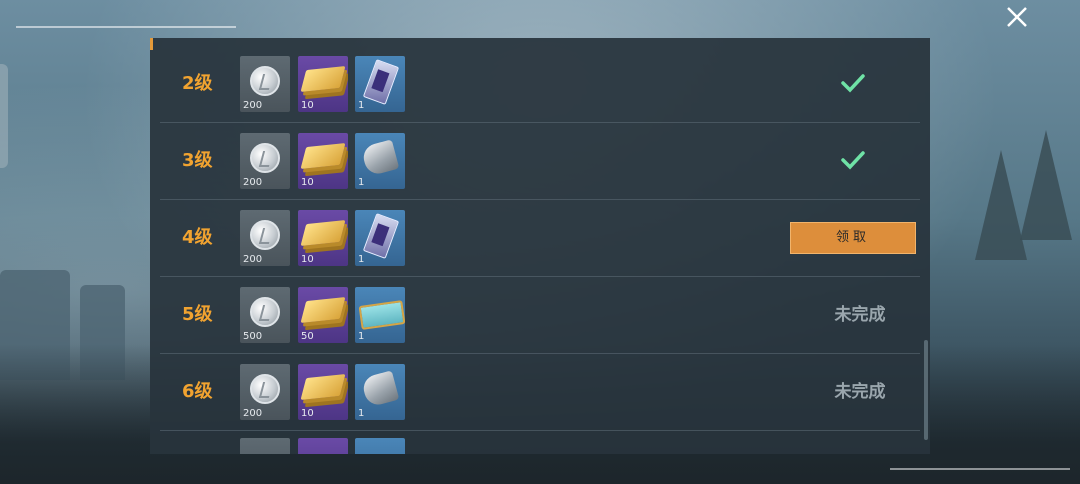 This screenshot has height=484, width=1080. What do you see at coordinates (126, 27) in the screenshot?
I see `top-decor-line` at bounding box center [126, 27].